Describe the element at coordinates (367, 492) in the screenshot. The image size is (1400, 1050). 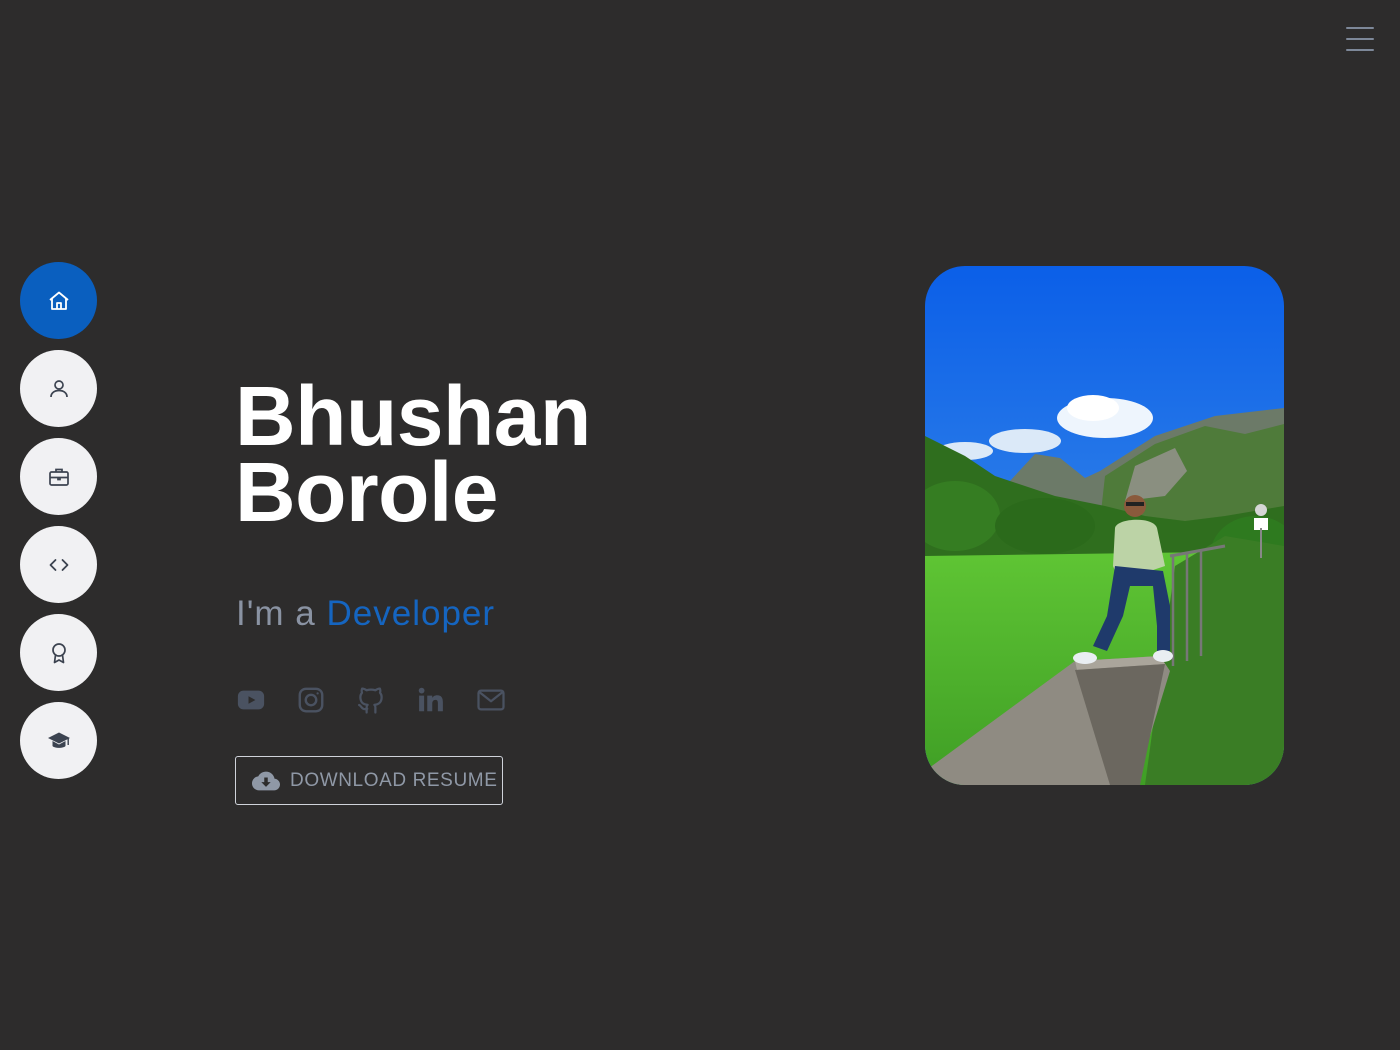
I see `last-name: Borole` at that location.